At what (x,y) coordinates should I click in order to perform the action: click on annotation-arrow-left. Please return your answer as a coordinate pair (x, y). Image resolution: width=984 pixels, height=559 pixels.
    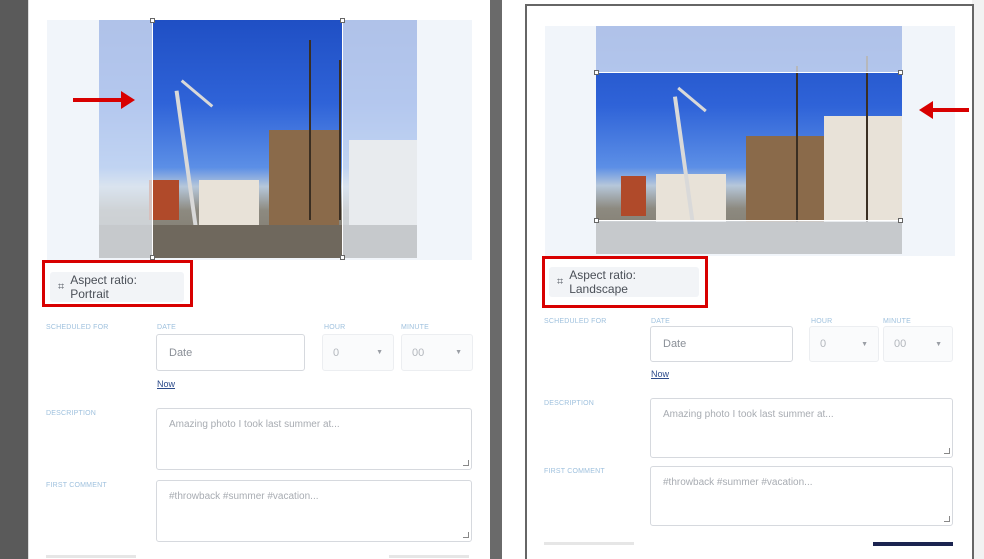
    Looking at the image, I should click on (944, 110).